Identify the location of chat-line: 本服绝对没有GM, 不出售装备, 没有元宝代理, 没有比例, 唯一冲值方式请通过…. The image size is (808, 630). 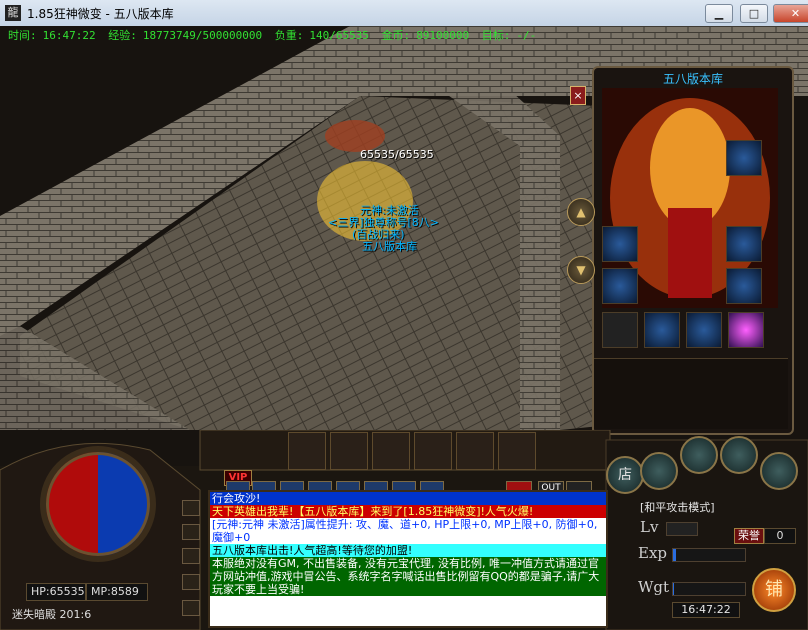
(408, 576).